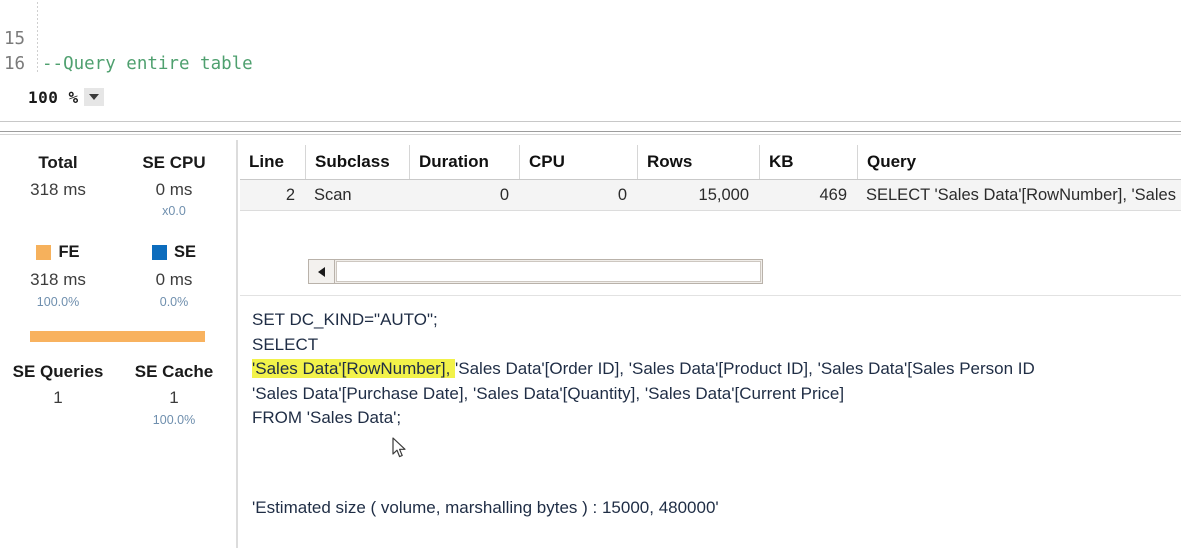  I want to click on editor-zoom-combo: 100 %, so click(66, 97).